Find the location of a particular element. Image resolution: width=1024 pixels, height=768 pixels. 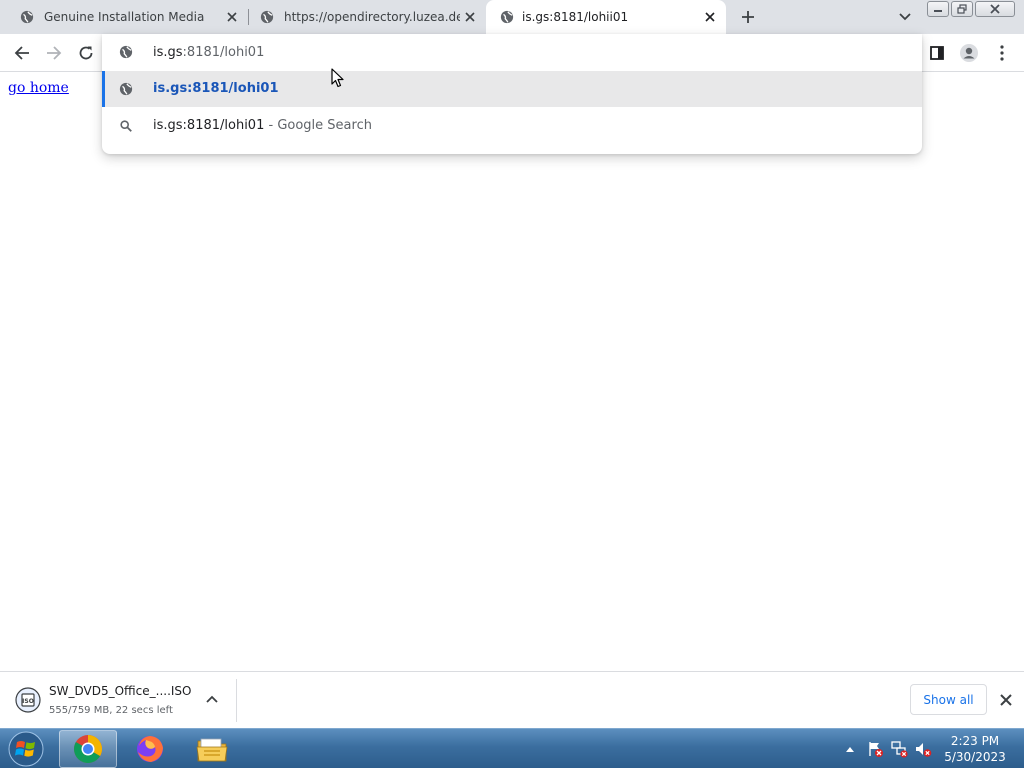

suggestion-url: is.gs:8181/lohi01 is located at coordinates (512, 89).